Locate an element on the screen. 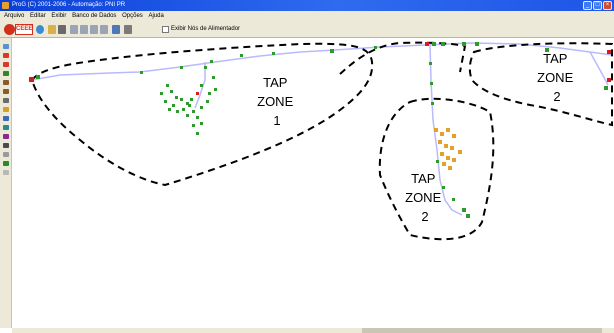 The height and width of the screenshot is (333, 614). tool-misc-icon is located at coordinates (6, 172).